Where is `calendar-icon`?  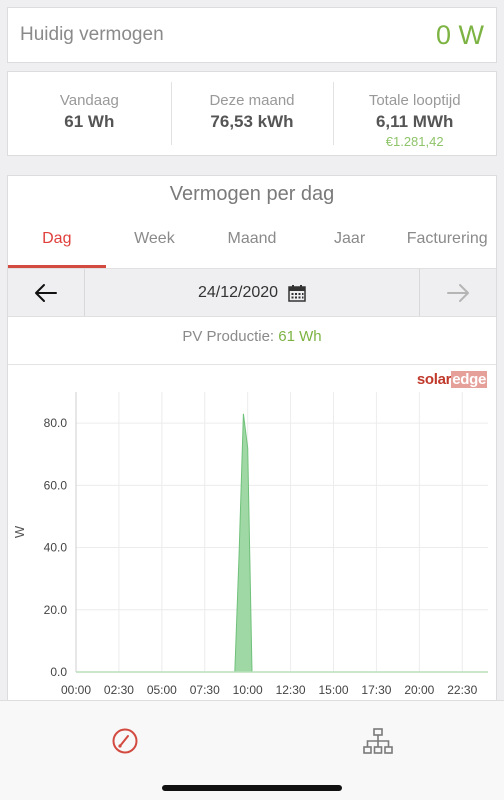 calendar-icon is located at coordinates (297, 293).